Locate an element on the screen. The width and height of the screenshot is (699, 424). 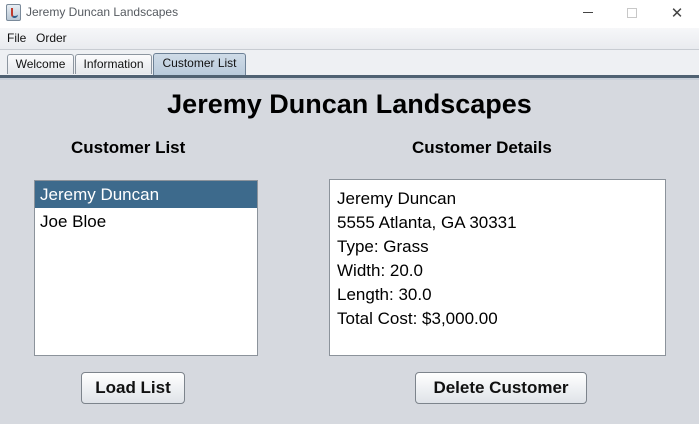
tab-strip: Welcome Information Customer List is located at coordinates (349, 64).